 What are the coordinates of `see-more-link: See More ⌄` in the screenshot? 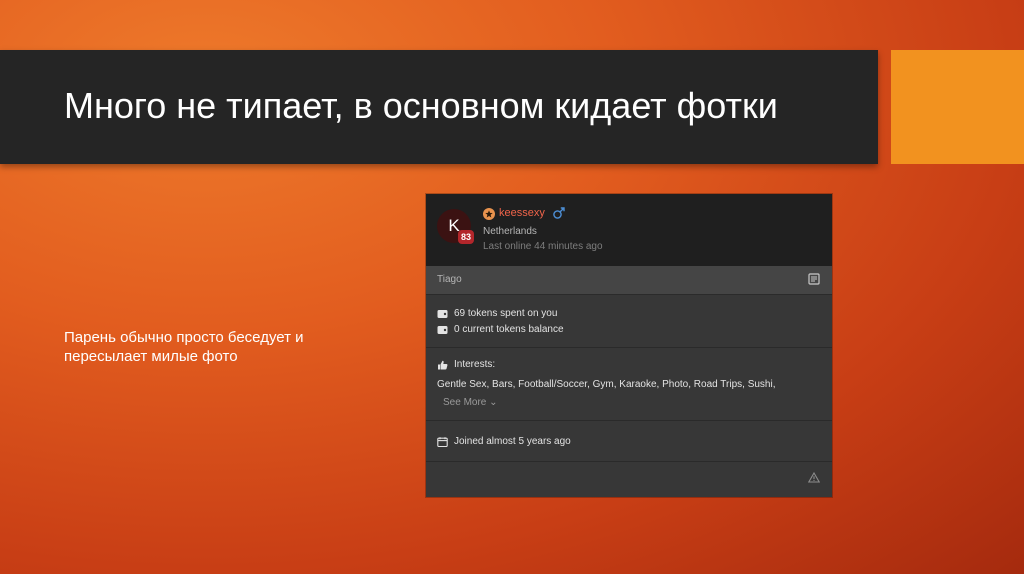 It's located at (470, 402).